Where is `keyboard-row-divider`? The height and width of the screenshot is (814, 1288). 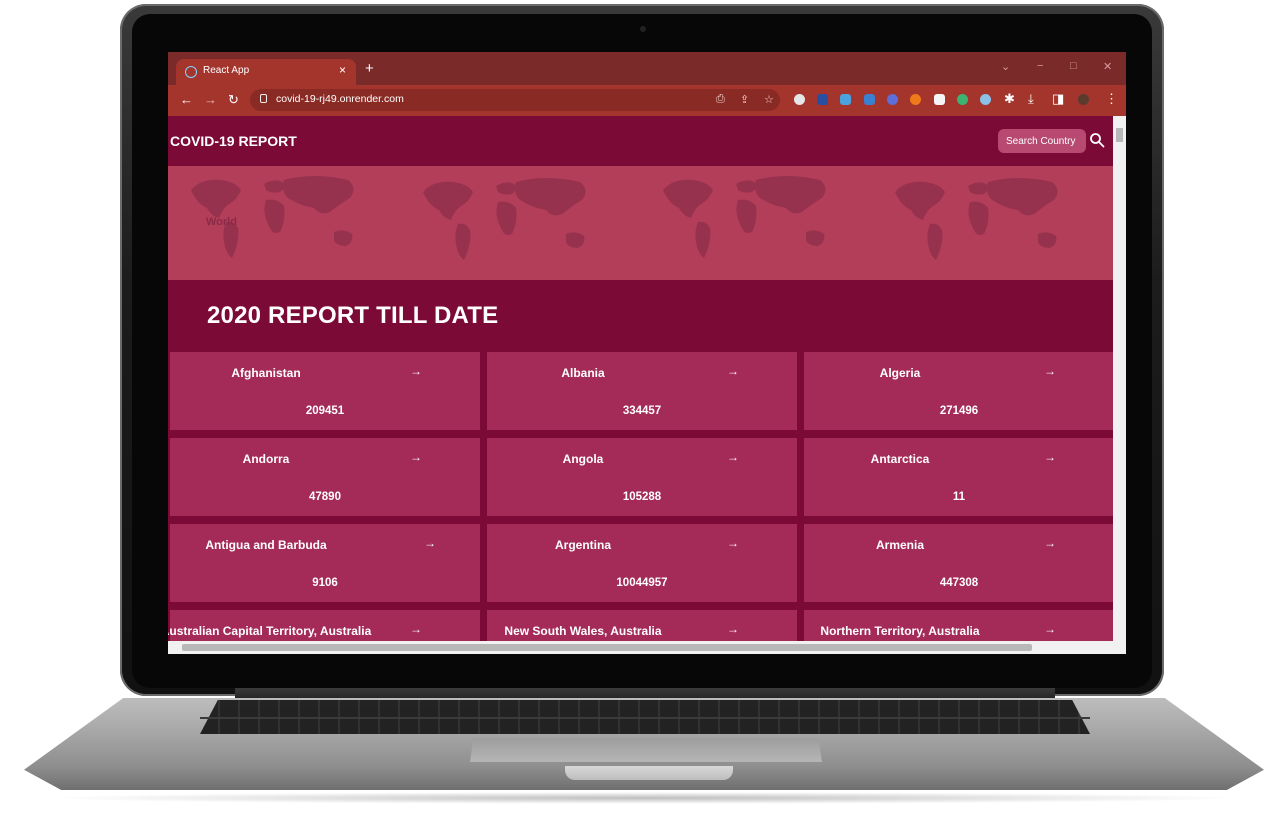 keyboard-row-divider is located at coordinates (645, 718).